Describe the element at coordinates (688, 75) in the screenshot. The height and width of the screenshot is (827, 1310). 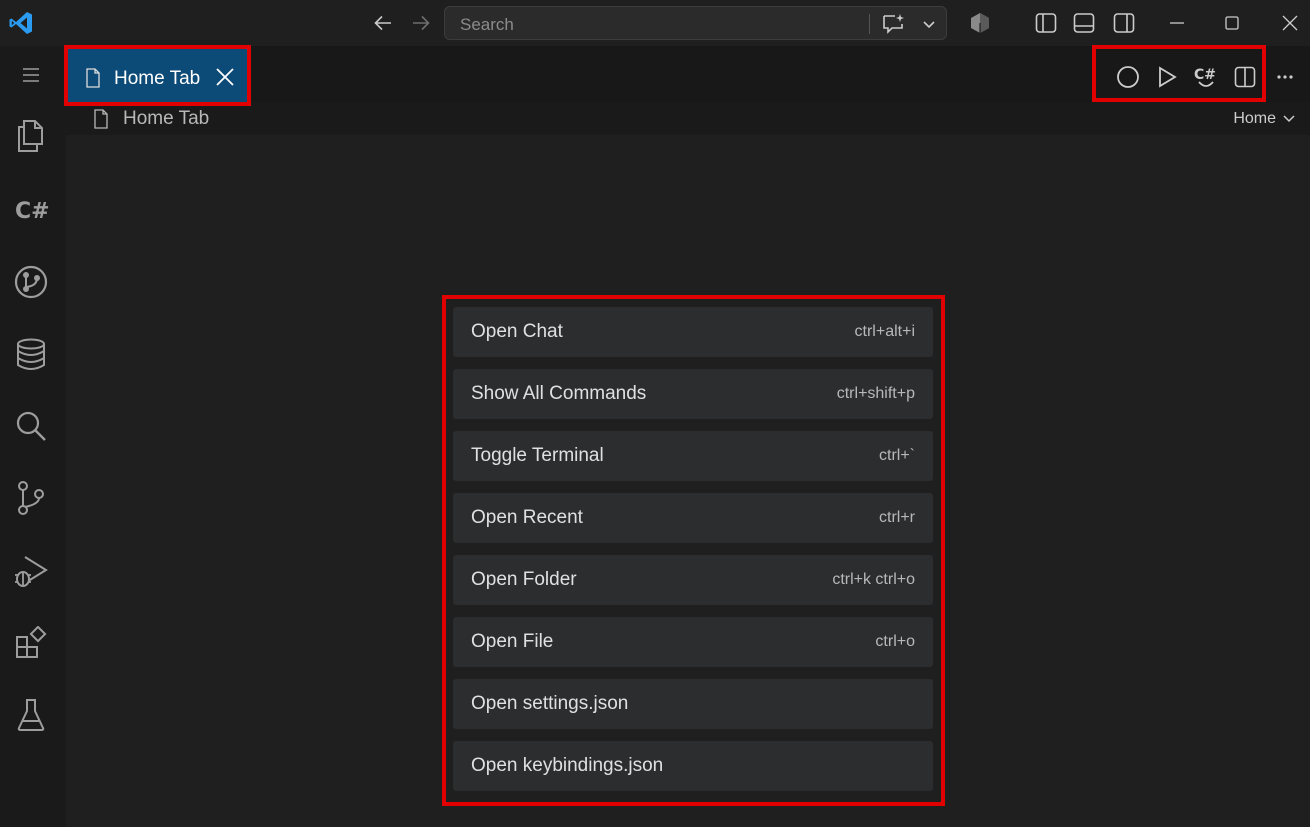
I see `editor-tab-bar: Home Tab C#` at that location.